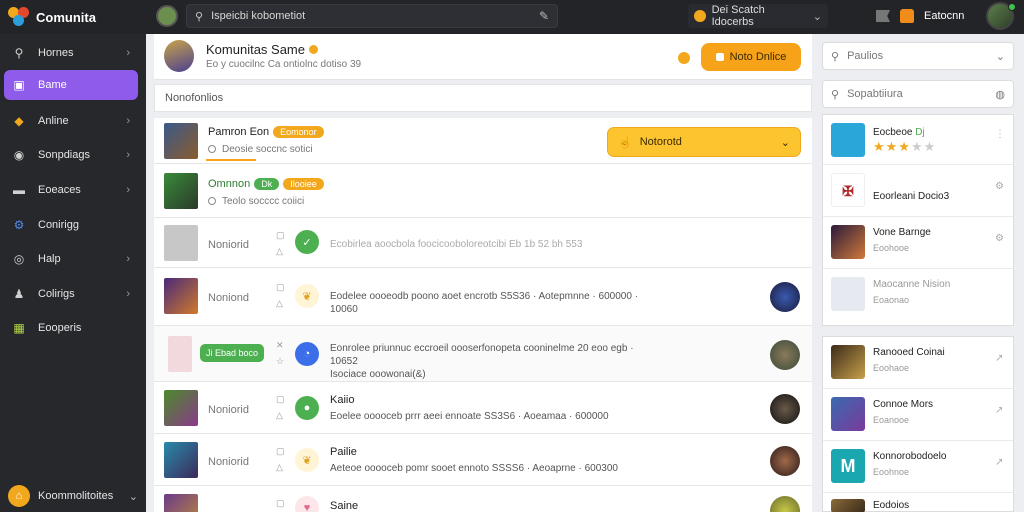  Describe the element at coordinates (307, 354) in the screenshot. I see `chat-icon: ◔` at that location.